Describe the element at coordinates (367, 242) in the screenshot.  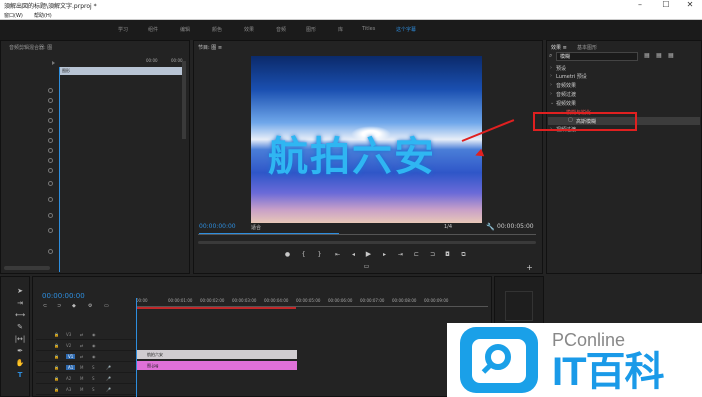
I see `zoom-scrollbar` at that location.